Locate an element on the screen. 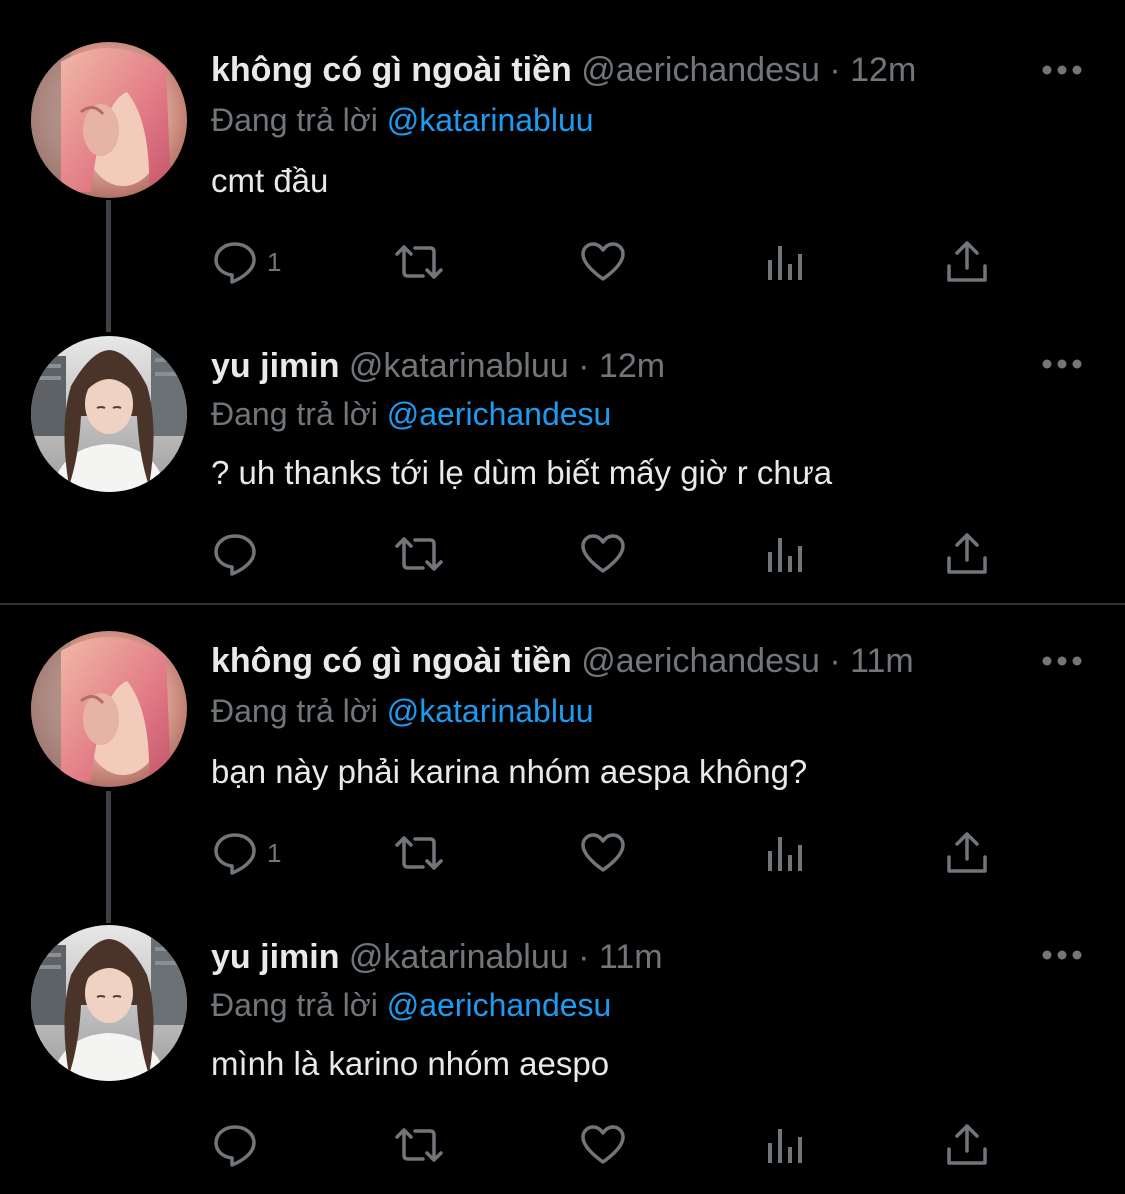  tweet-text: mình là karino nhóm aespo is located at coordinates (410, 1063).